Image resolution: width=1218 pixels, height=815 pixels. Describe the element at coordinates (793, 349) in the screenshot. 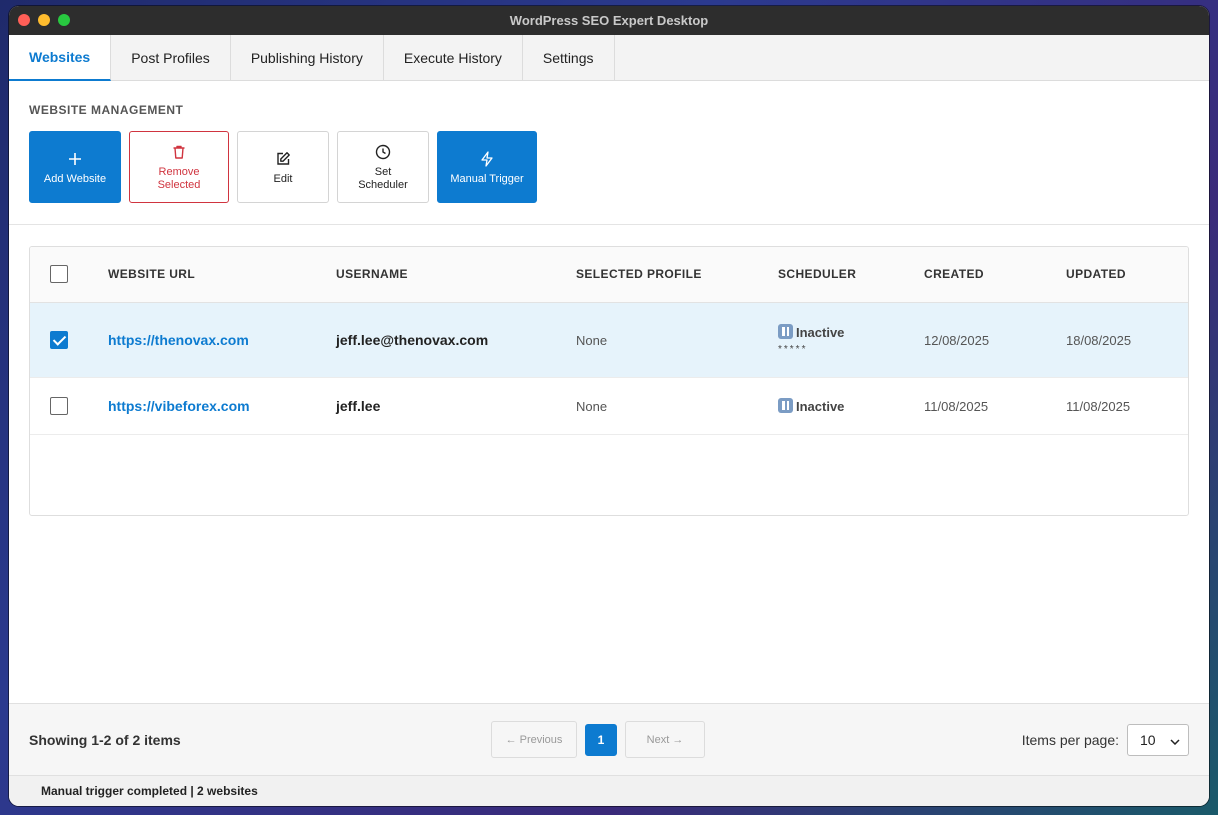

I see `scheduler-detail: *****` at that location.